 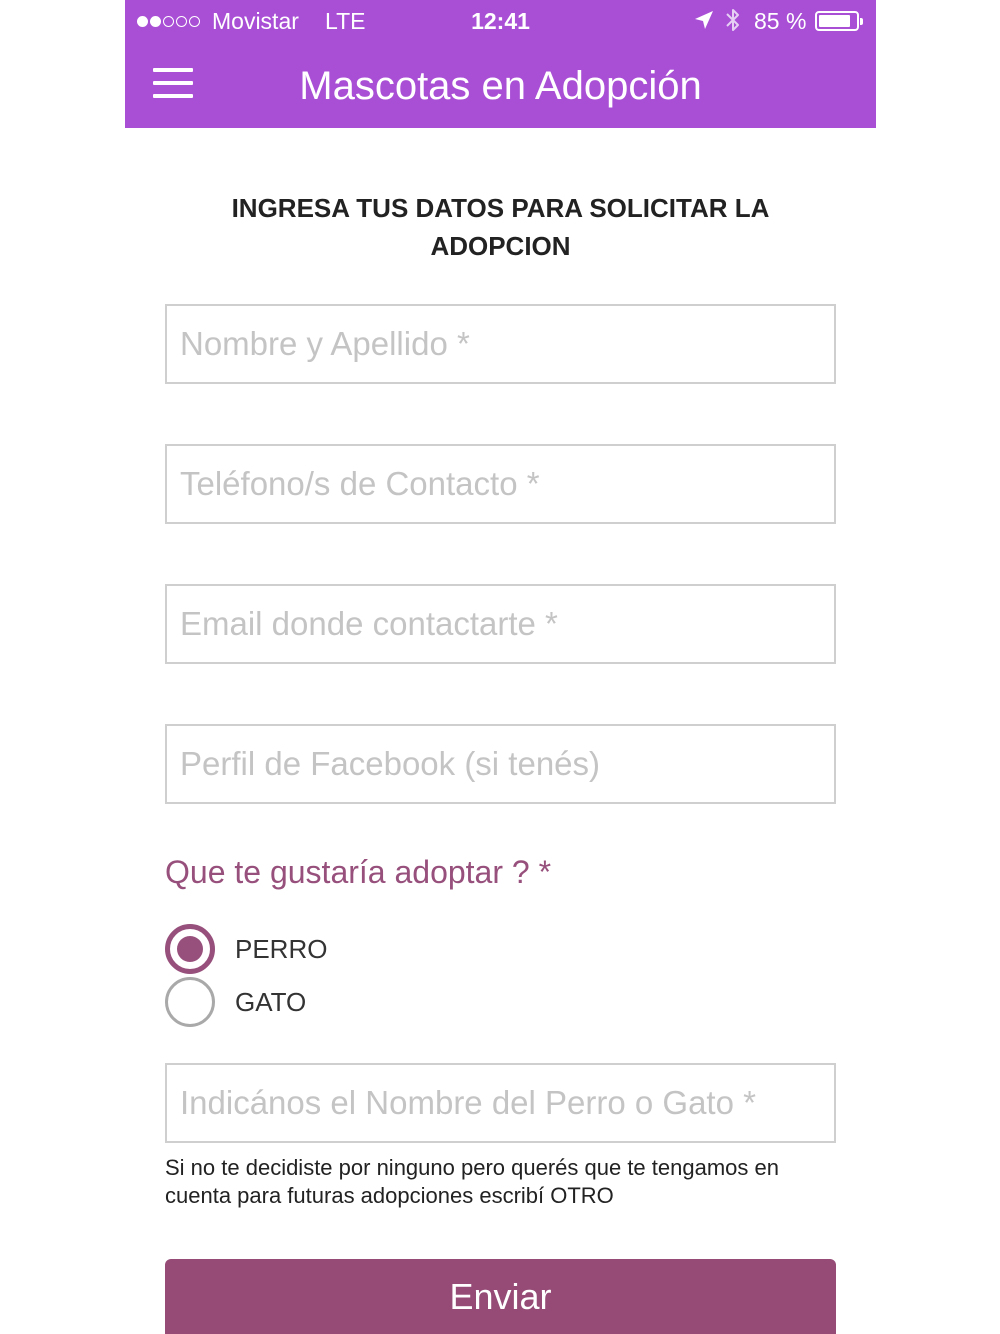 I want to click on radio-option-perro: PERRO, so click(x=246, y=949).